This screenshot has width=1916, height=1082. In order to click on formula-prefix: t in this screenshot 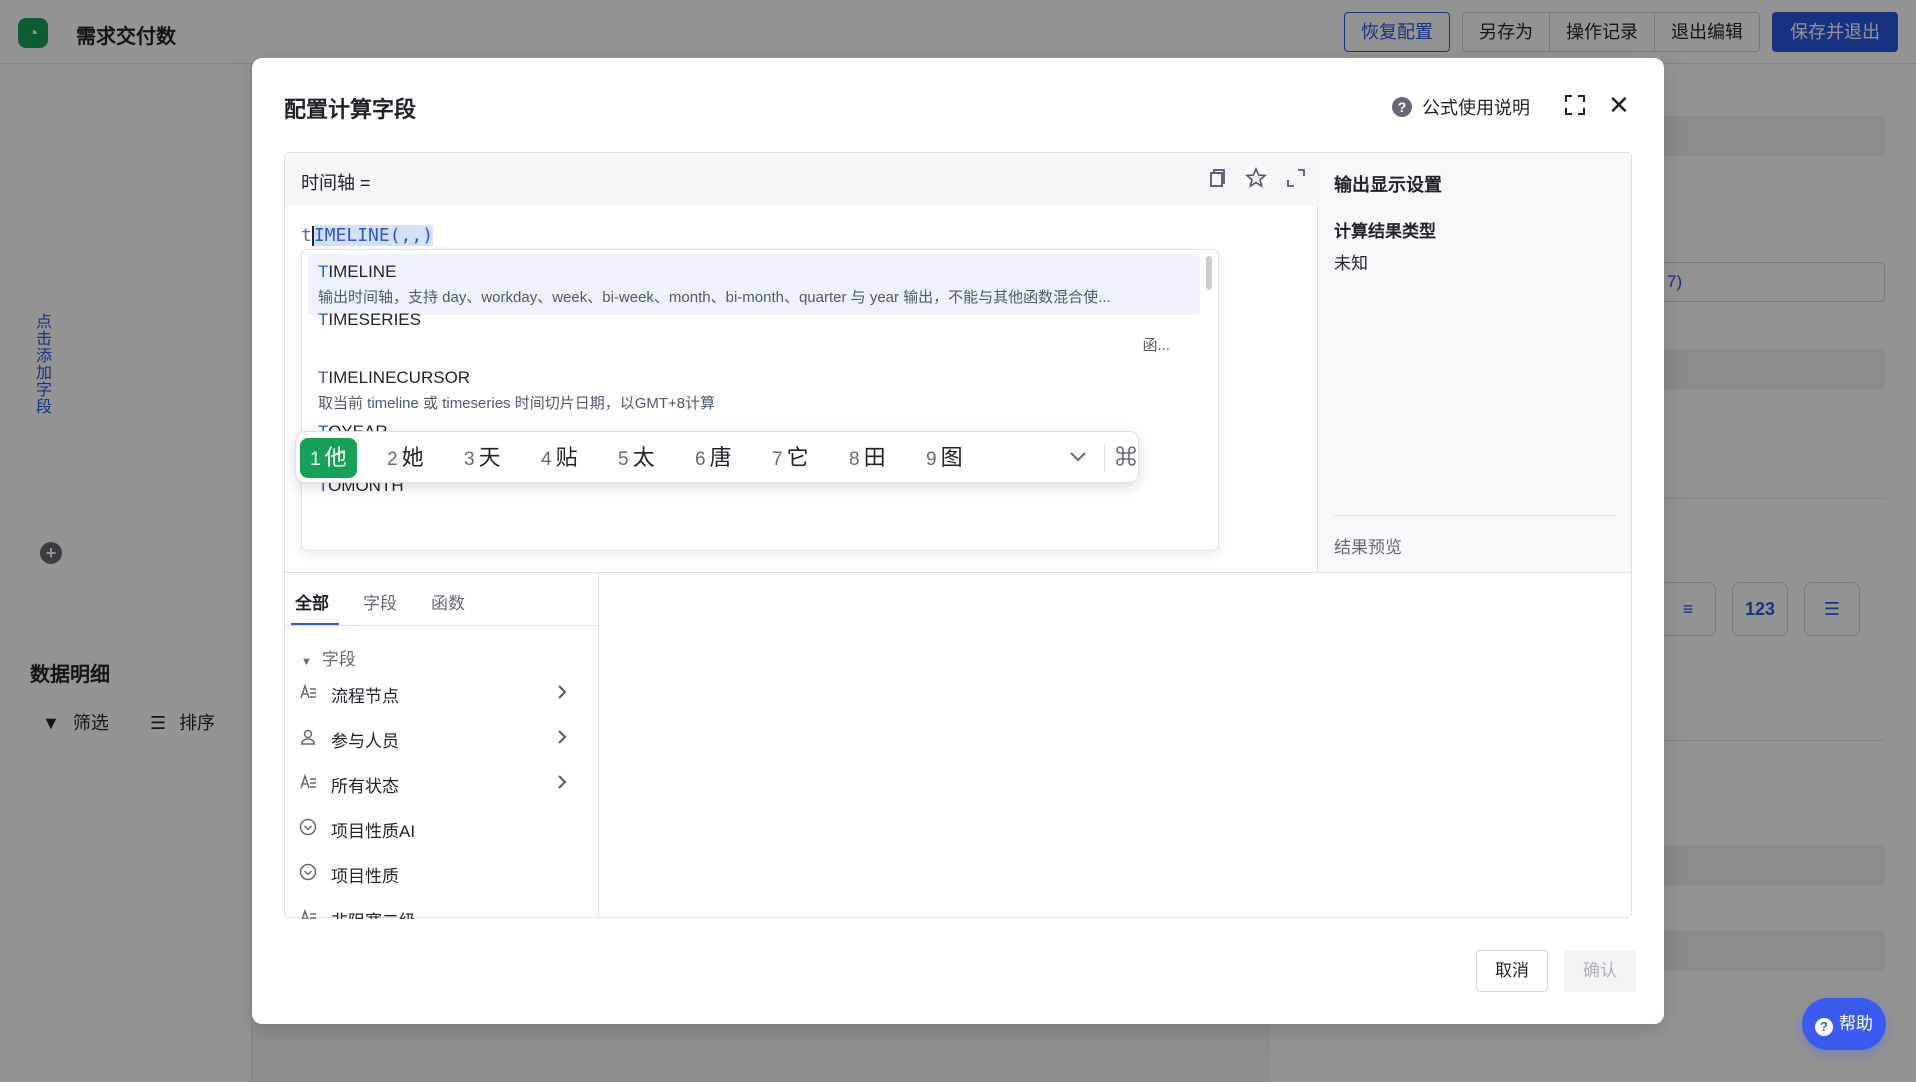, I will do `click(306, 235)`.